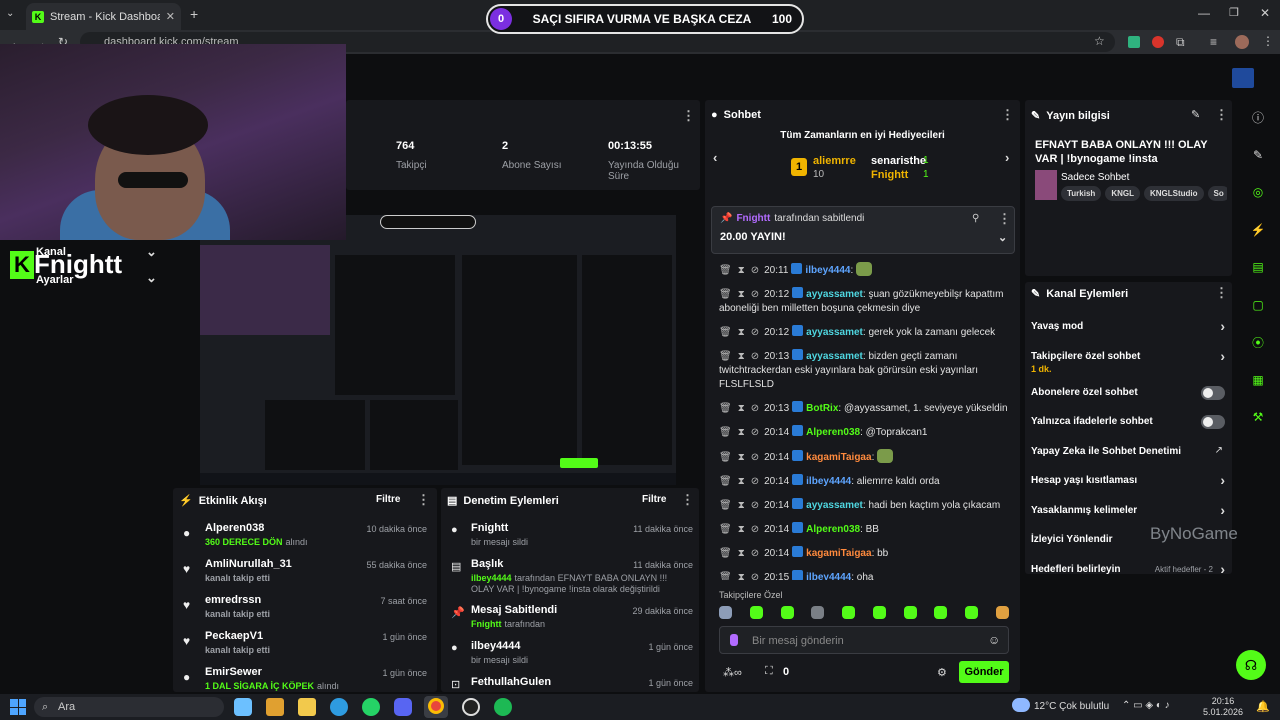  What do you see at coordinates (1213, 42) in the screenshot?
I see `media-icon: ≡` at bounding box center [1213, 42].